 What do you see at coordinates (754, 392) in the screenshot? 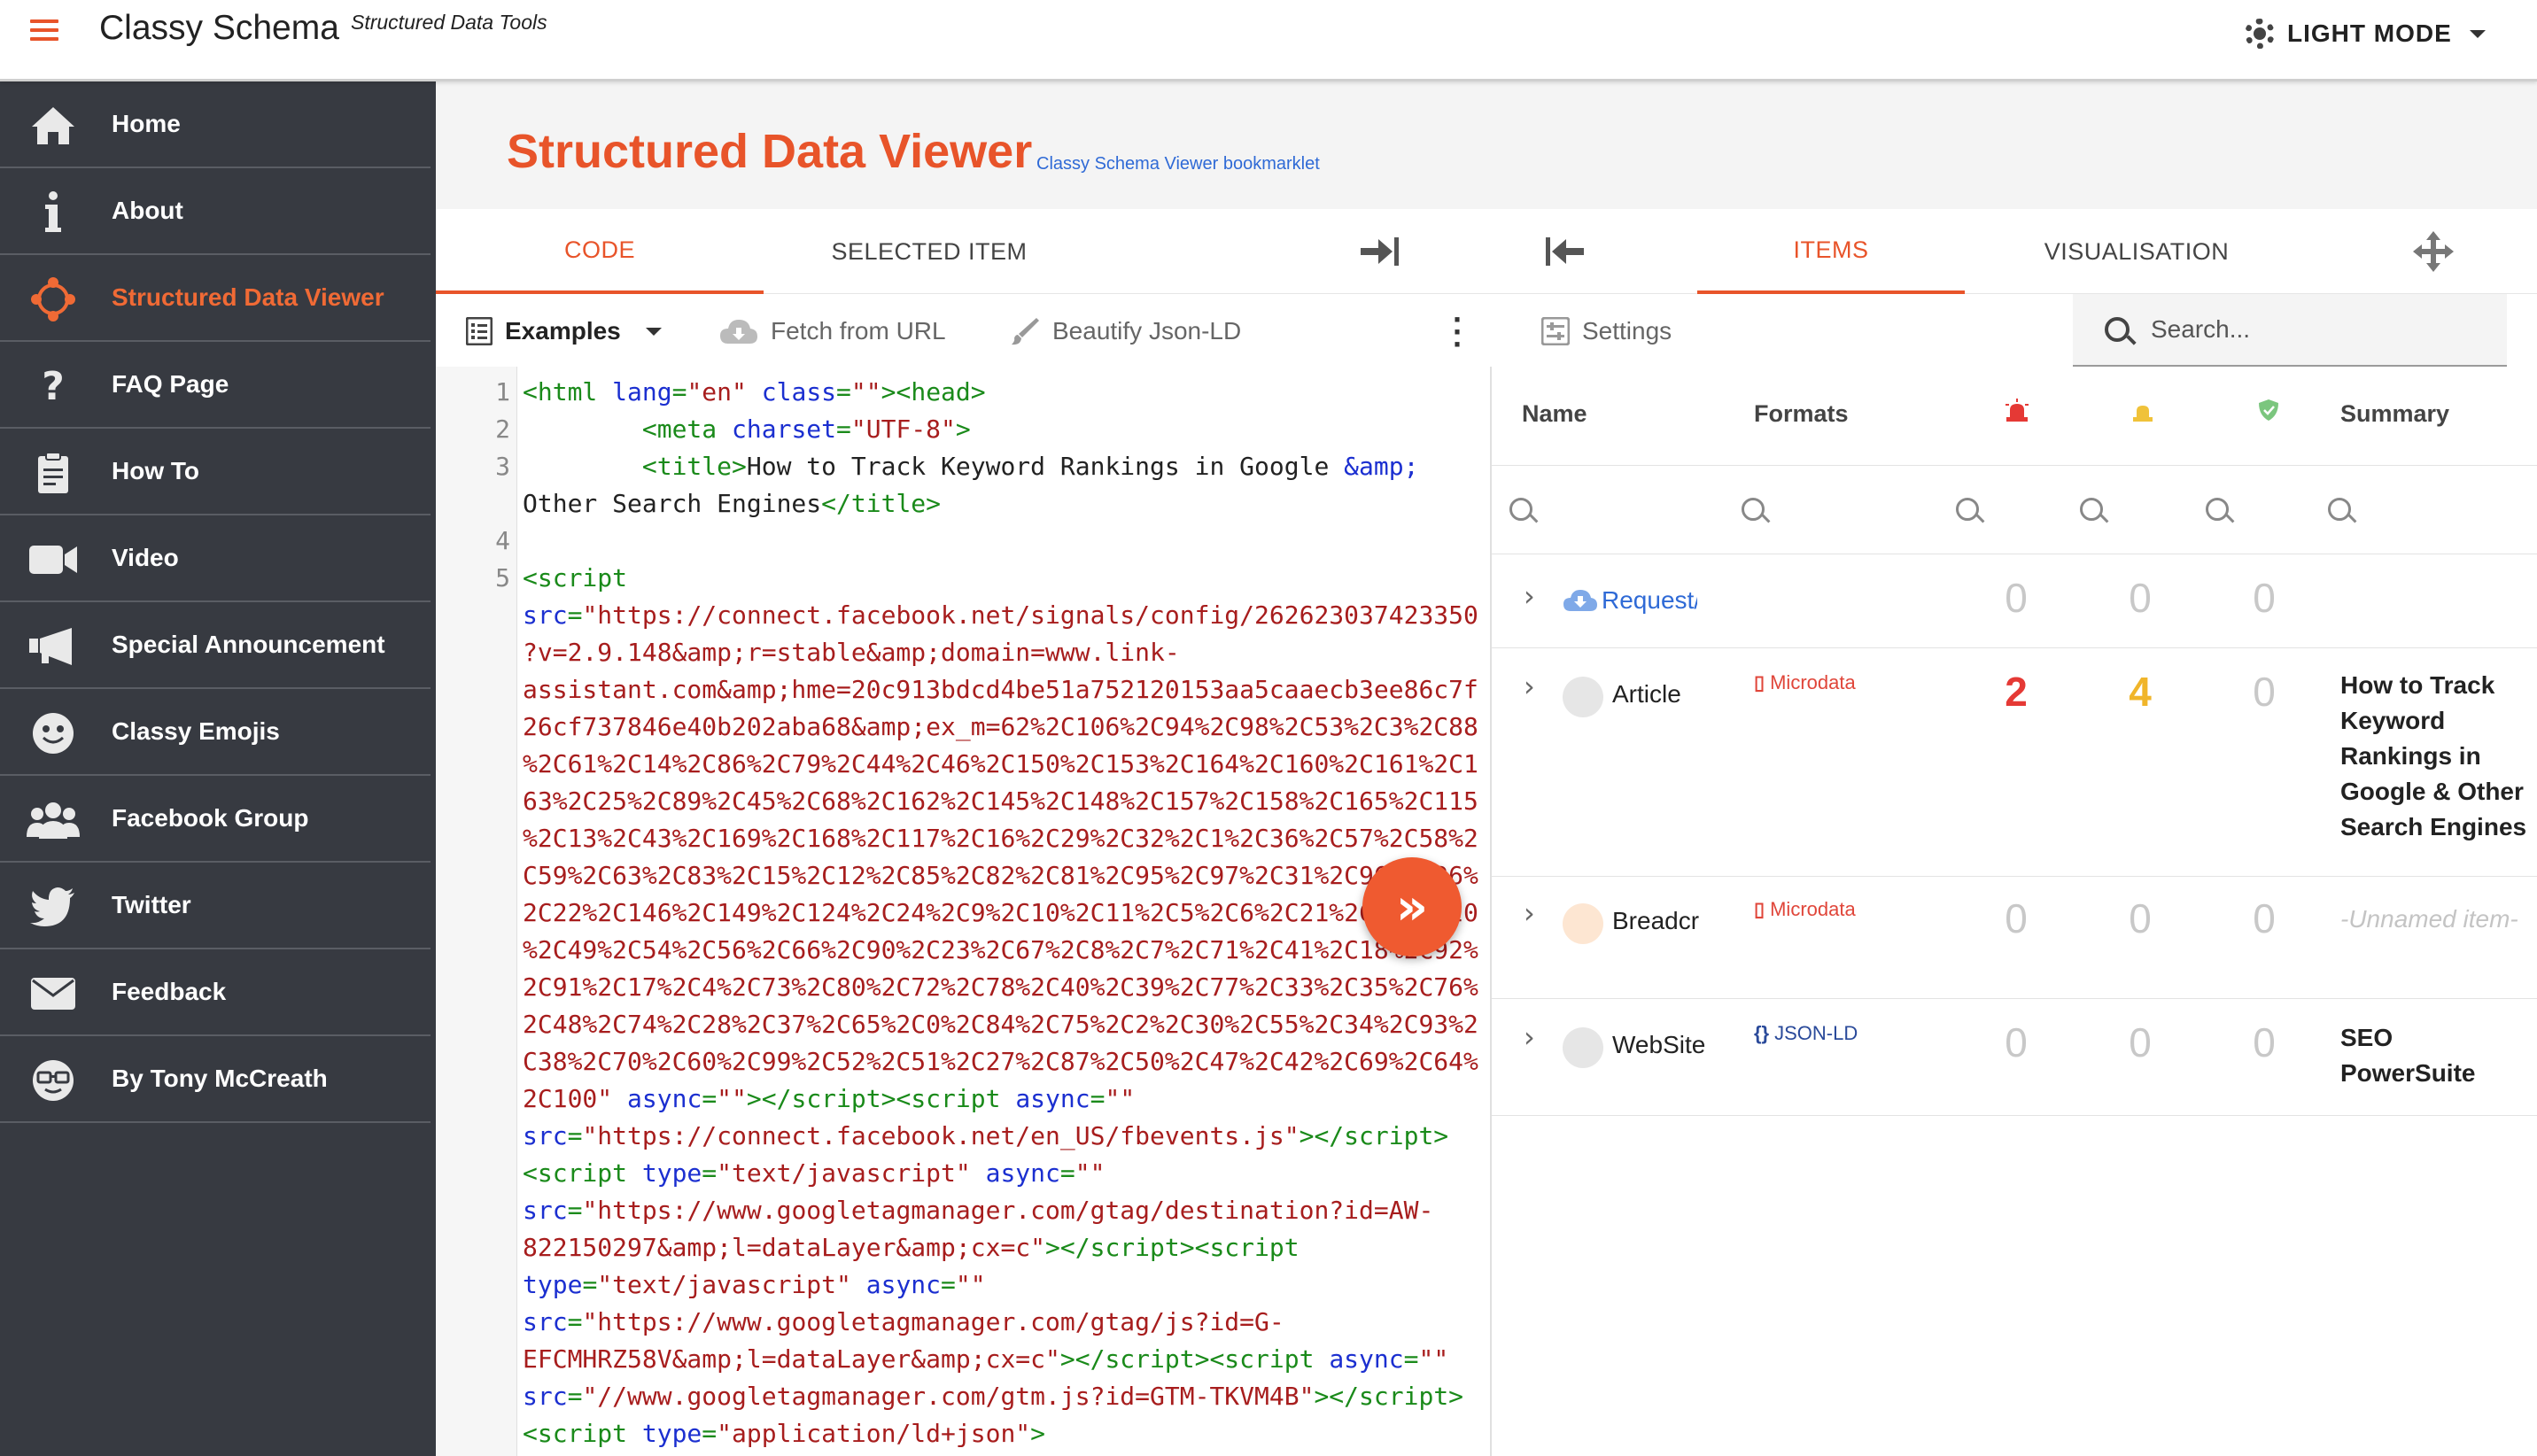
I see `code-line: <html lang="en" class=""><head>` at bounding box center [754, 392].